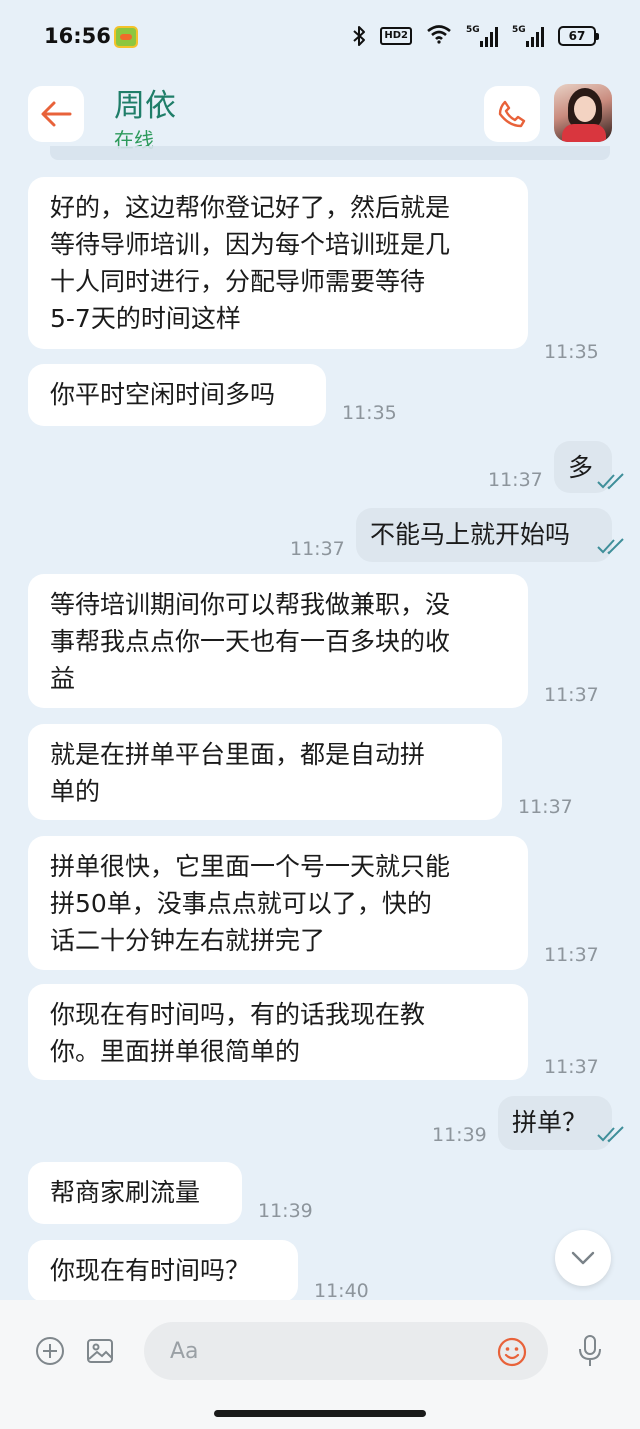 The width and height of the screenshot is (640, 1429). What do you see at coordinates (320, 1194) in the screenshot?
I see `message-received: 帮商家刷流量 11:39` at bounding box center [320, 1194].